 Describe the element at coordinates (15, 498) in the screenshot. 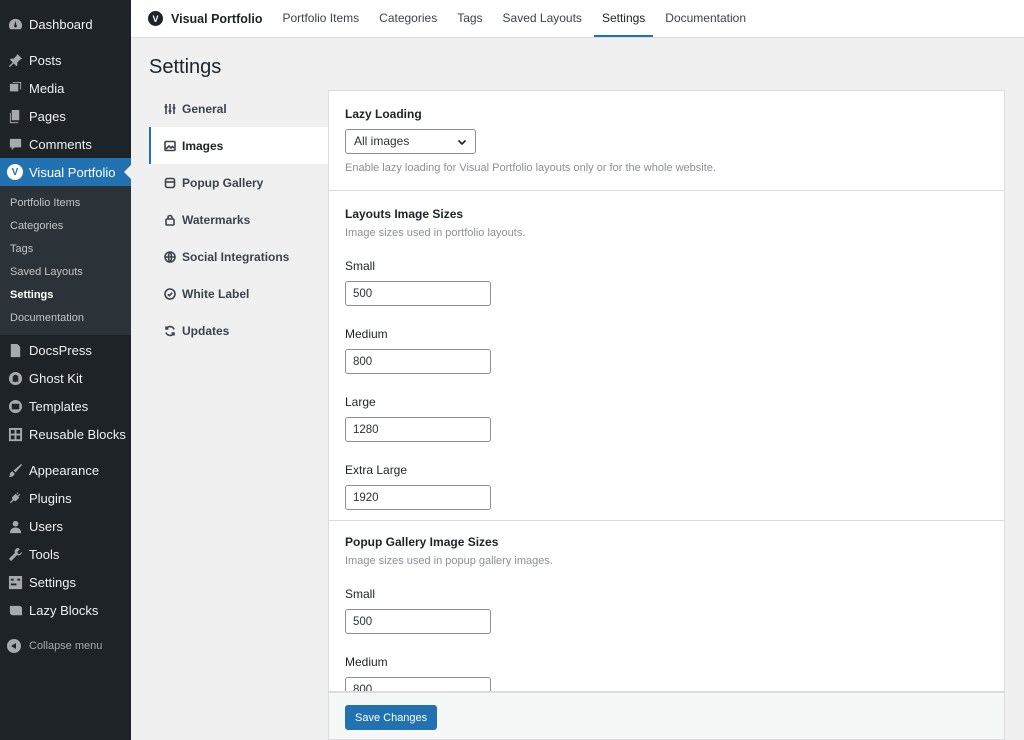

I see `plug-icon` at that location.